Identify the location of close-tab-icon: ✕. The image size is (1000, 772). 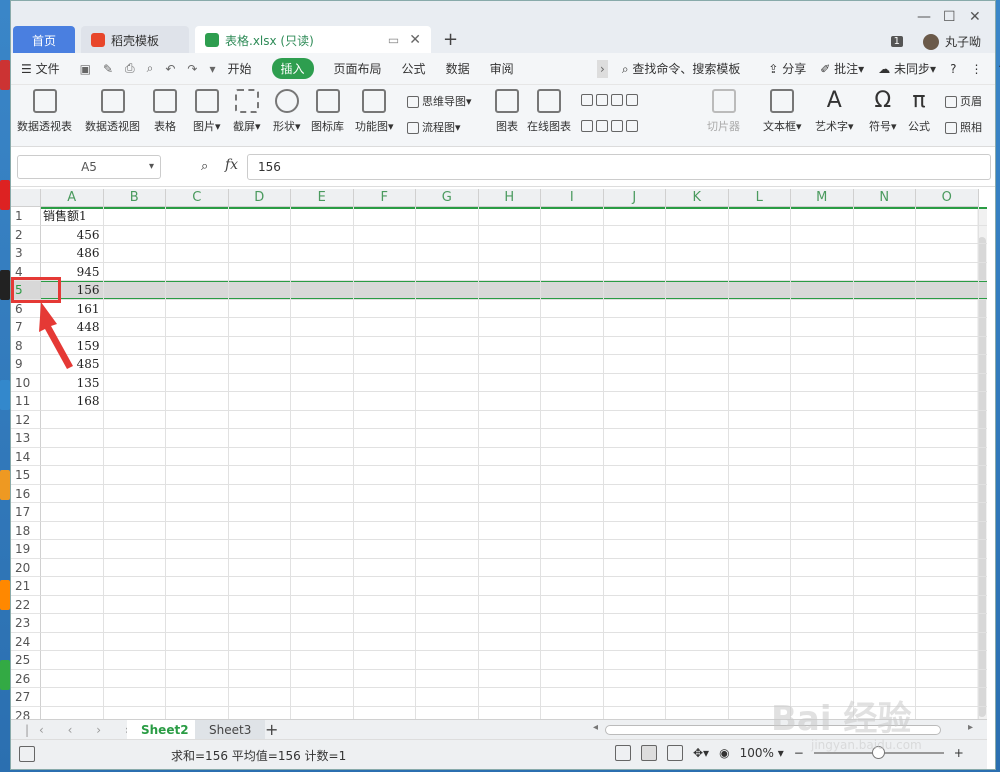
(415, 40).